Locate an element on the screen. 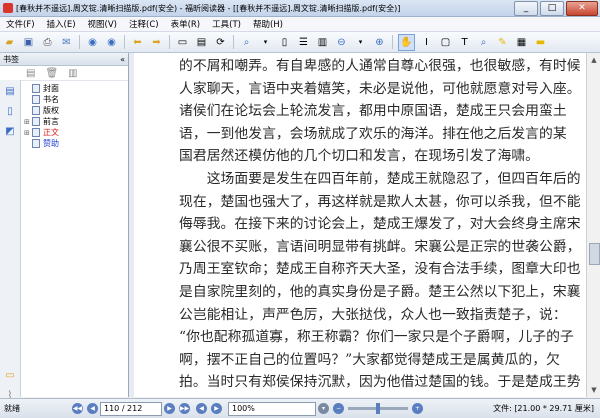 Image resolution: width=600 pixels, height=418 pixels. text-tool-icon: T is located at coordinates (464, 42).